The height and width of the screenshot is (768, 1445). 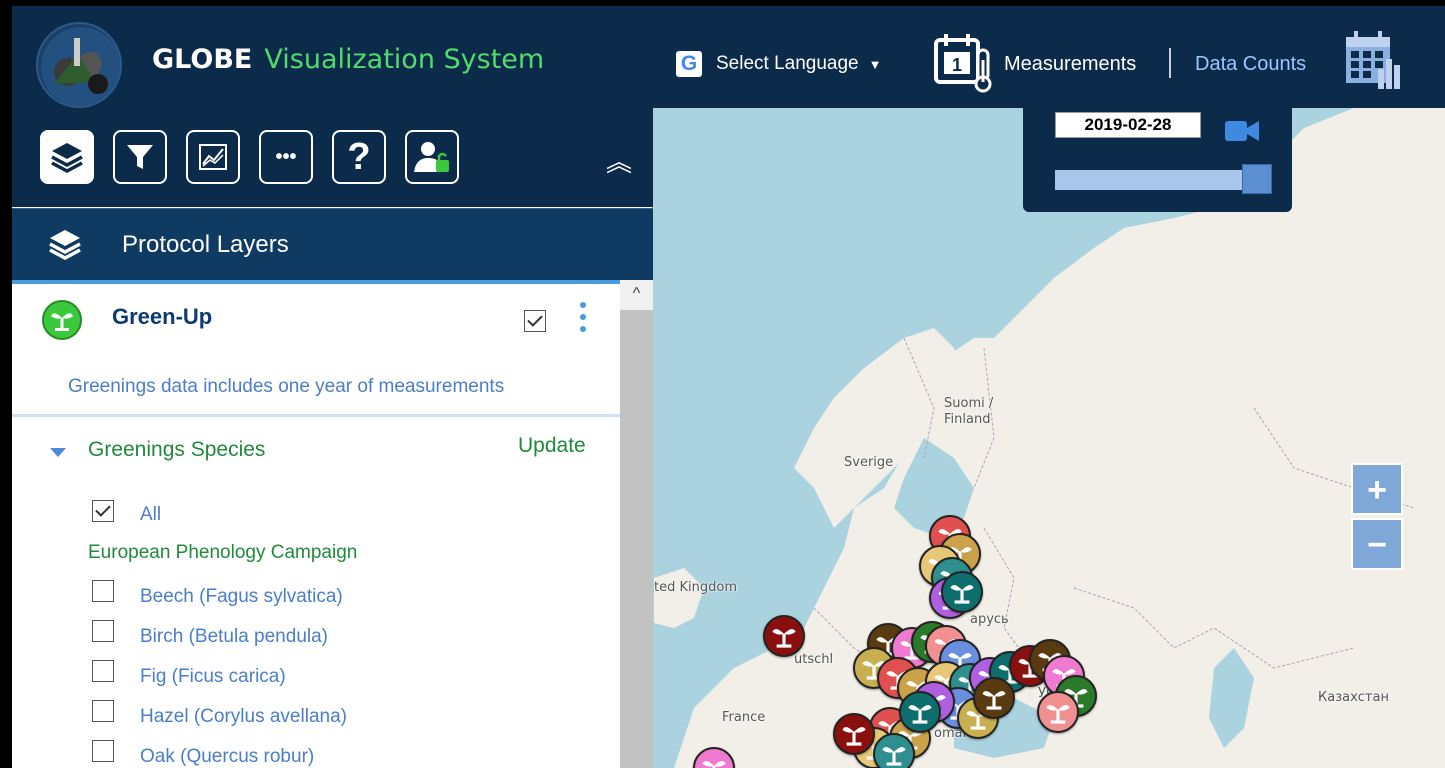 I want to click on calendar-grid-icon, so click(x=1372, y=63).